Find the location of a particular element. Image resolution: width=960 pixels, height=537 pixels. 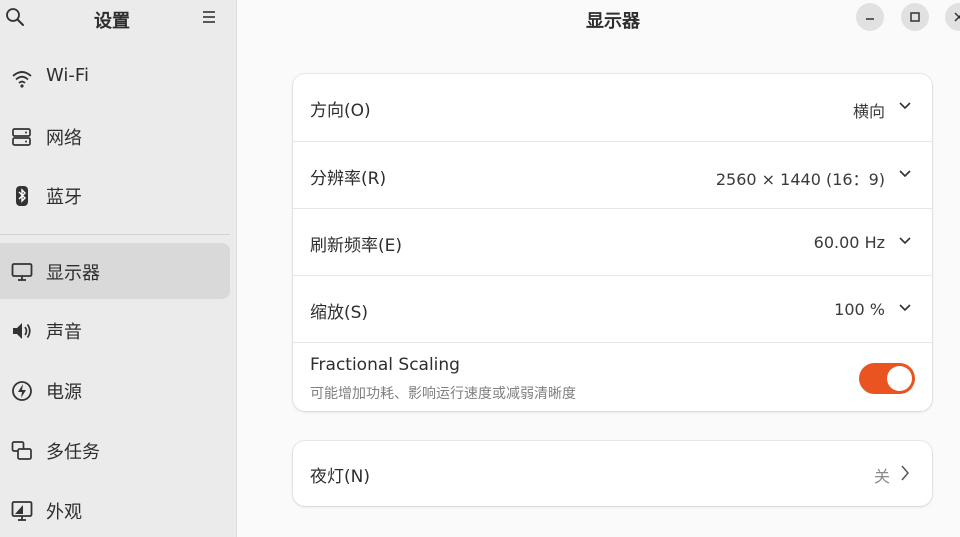

scale-label: 缩放(S) is located at coordinates (339, 313).